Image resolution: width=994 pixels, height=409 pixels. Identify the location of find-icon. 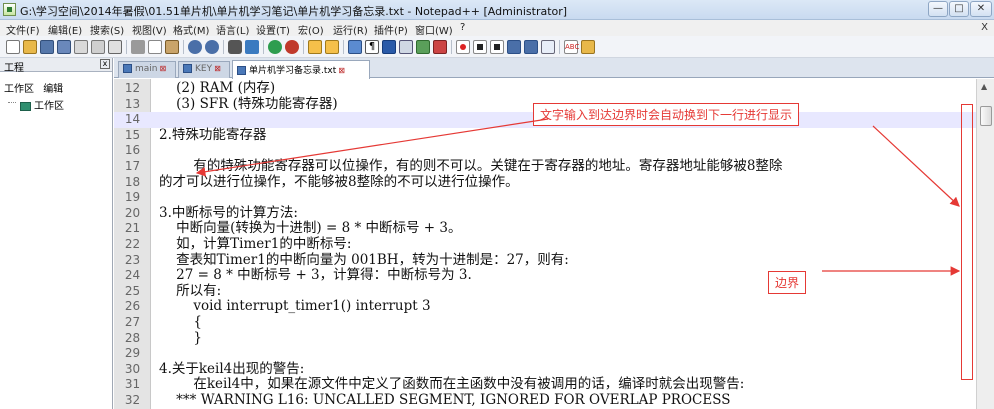
(235, 47).